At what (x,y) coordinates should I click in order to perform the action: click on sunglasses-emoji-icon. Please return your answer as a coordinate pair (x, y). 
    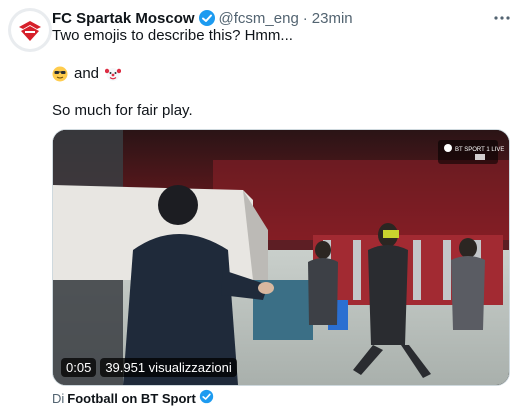
    Looking at the image, I should click on (60, 74).